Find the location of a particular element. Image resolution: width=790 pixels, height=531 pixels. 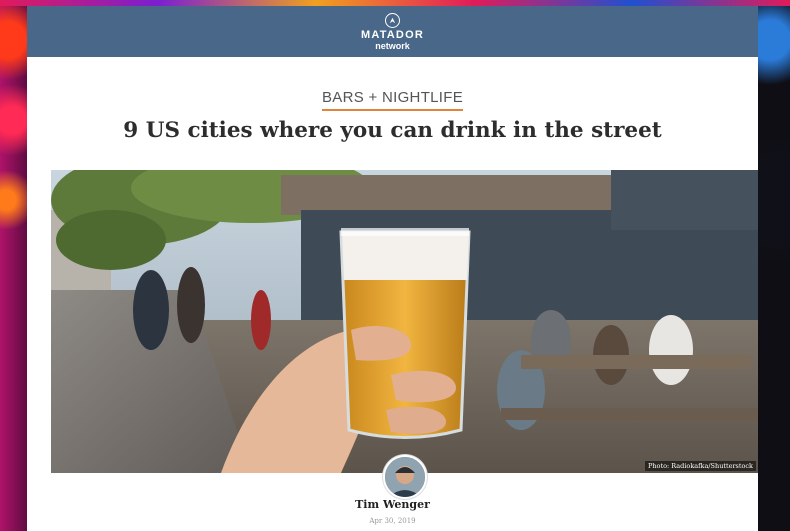

publish-date: Apr 30, 2019 is located at coordinates (392, 521).